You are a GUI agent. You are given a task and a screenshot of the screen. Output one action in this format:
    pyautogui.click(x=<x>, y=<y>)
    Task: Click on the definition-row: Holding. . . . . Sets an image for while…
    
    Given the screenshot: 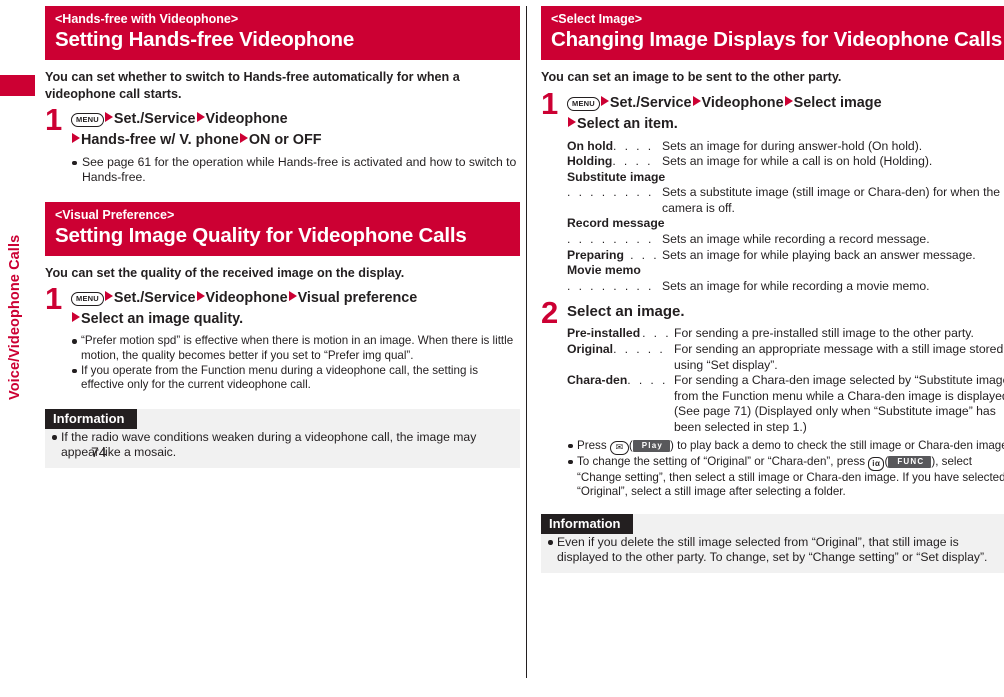 What is the action you would take?
    pyautogui.click(x=785, y=162)
    